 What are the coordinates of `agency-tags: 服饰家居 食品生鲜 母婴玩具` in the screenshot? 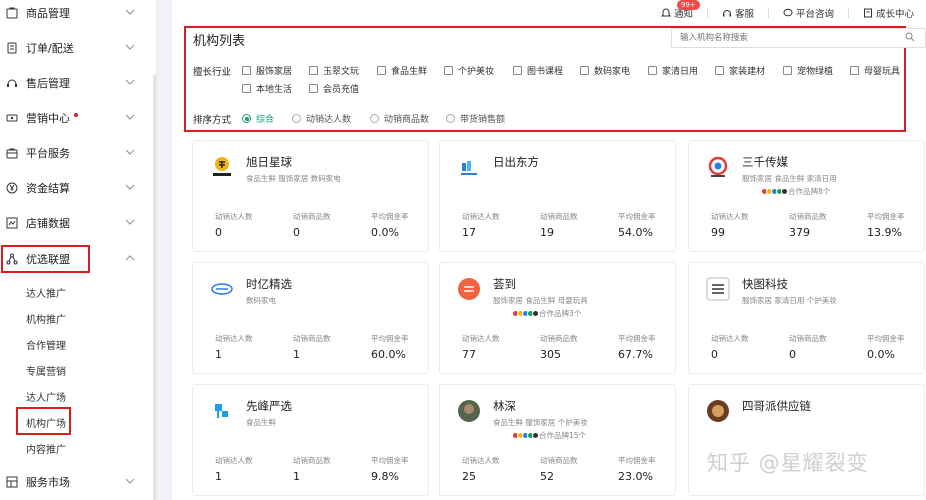 It's located at (540, 300).